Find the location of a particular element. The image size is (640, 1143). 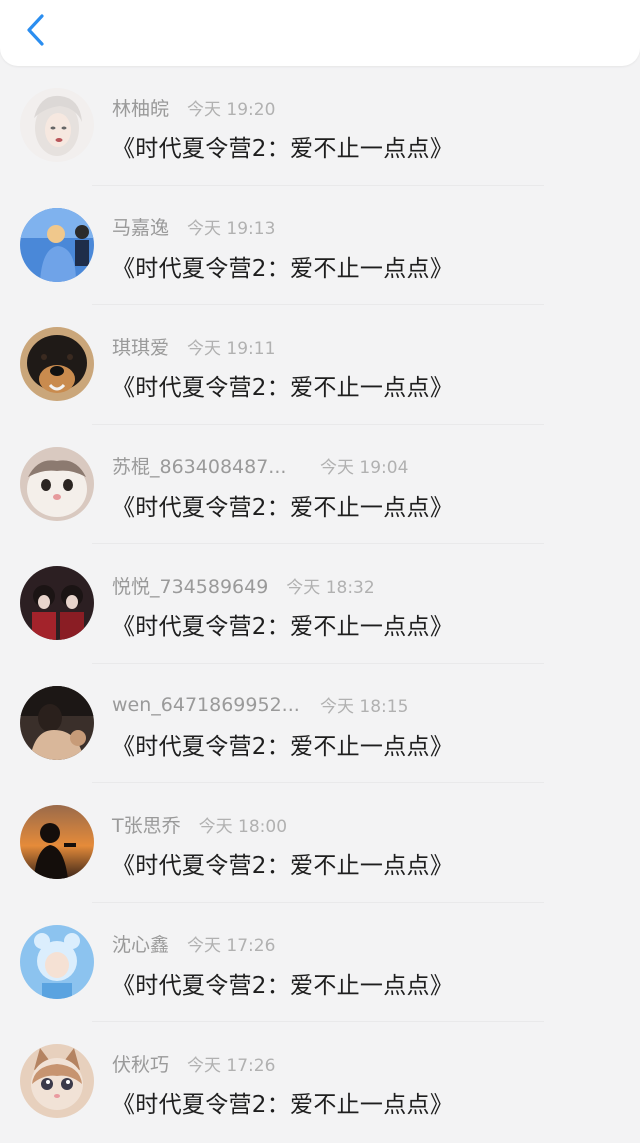

timestamp: 今天 18:32 is located at coordinates (330, 587).